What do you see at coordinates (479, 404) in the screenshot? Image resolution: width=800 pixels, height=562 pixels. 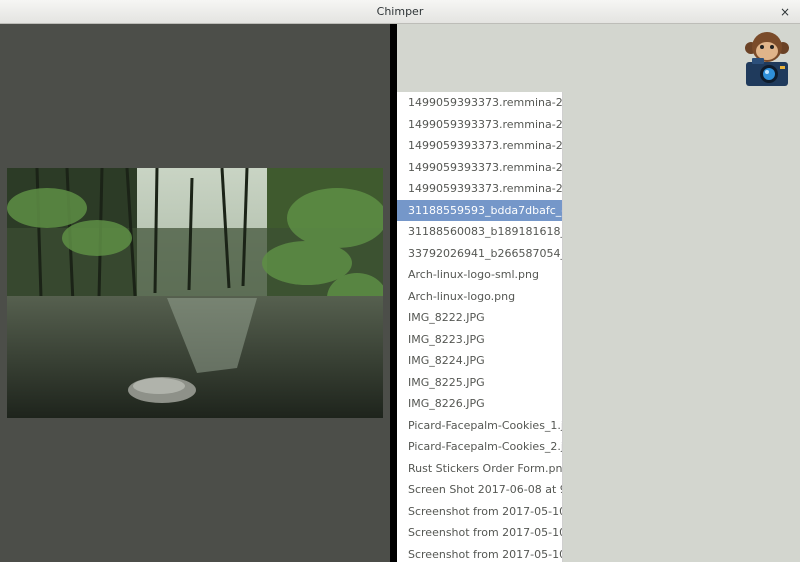 I see `file-list-item: IMG_8226.JPG` at bounding box center [479, 404].